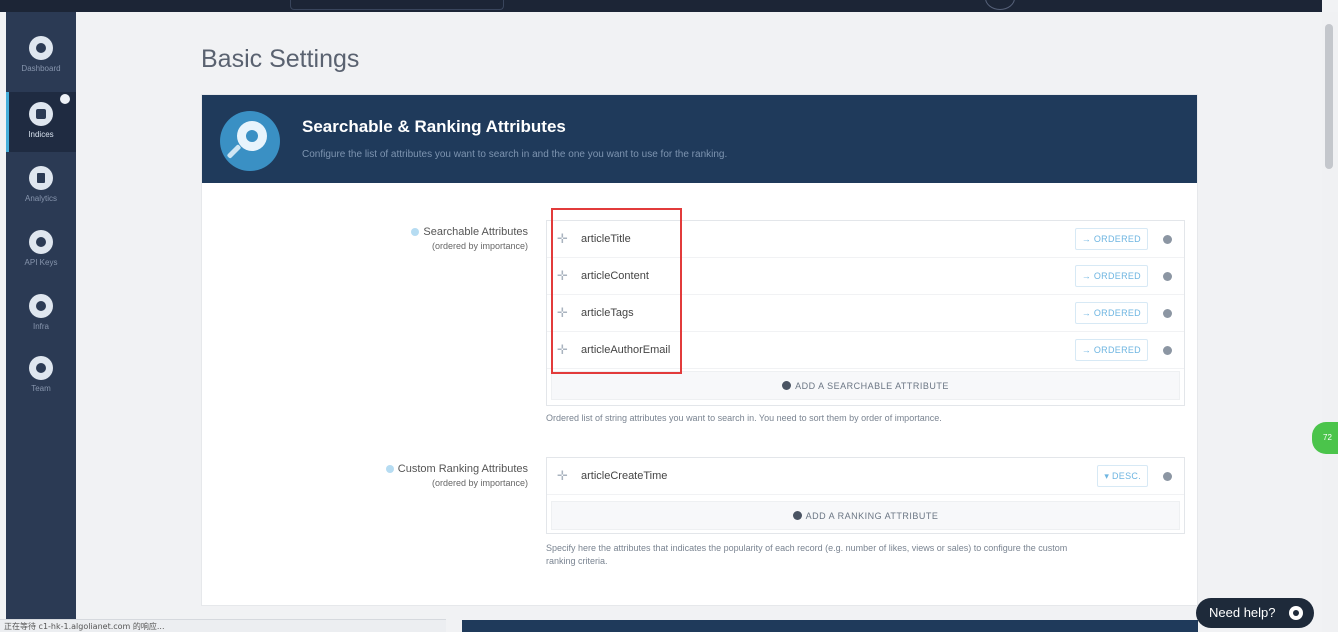  I want to click on attribute-name: articleCreateTime, so click(624, 476).